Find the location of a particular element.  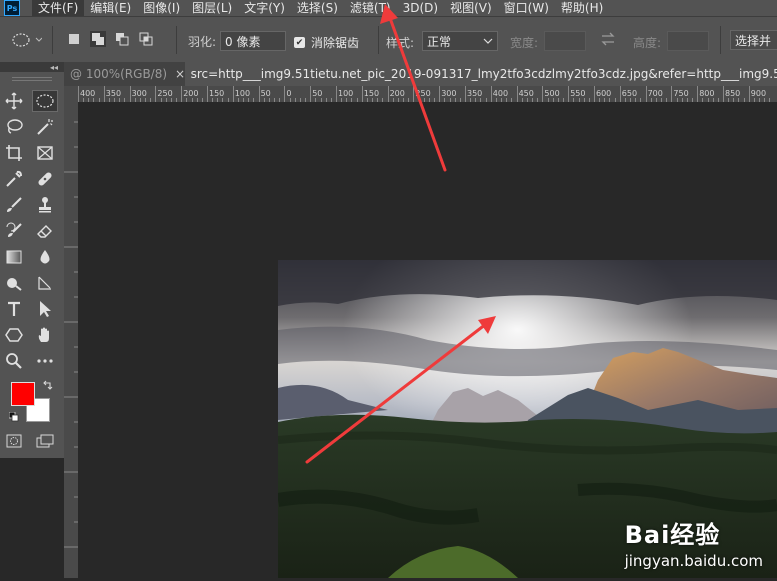

blur-tool is located at coordinates (45, 257).